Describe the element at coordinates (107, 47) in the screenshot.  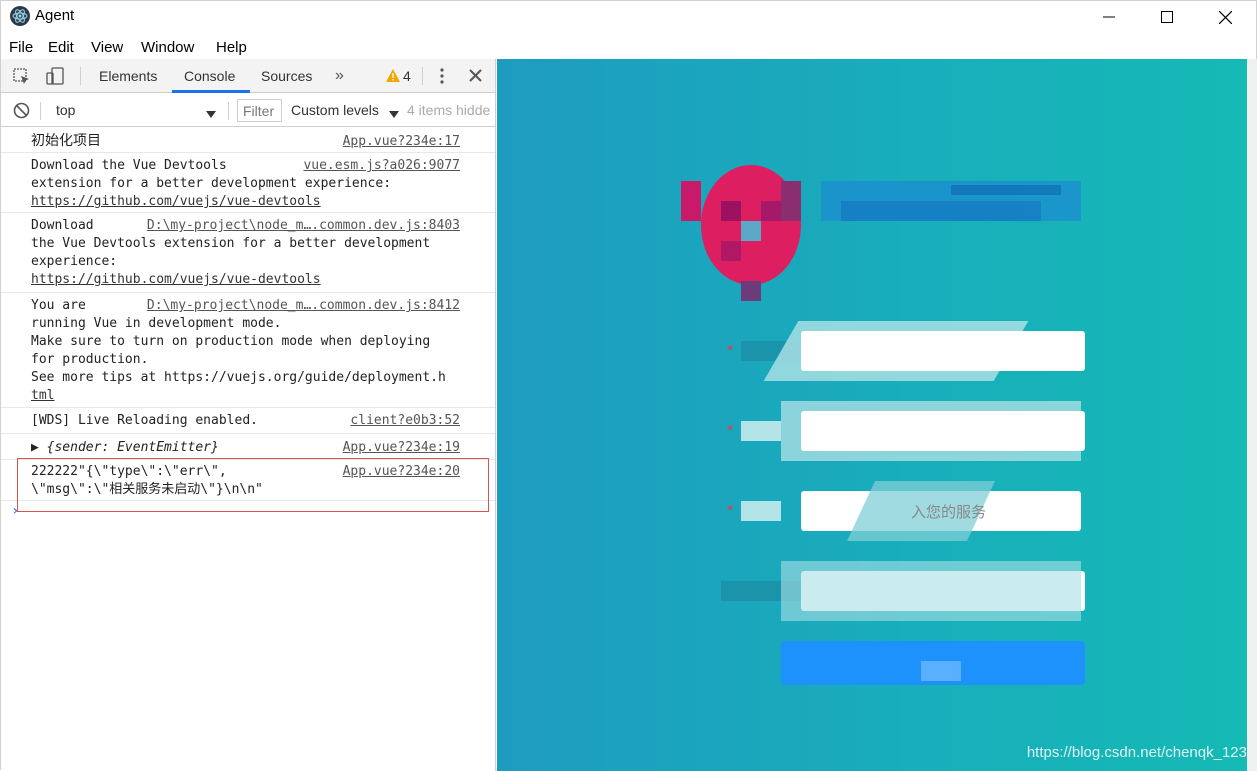
I see `menu-view: View` at that location.